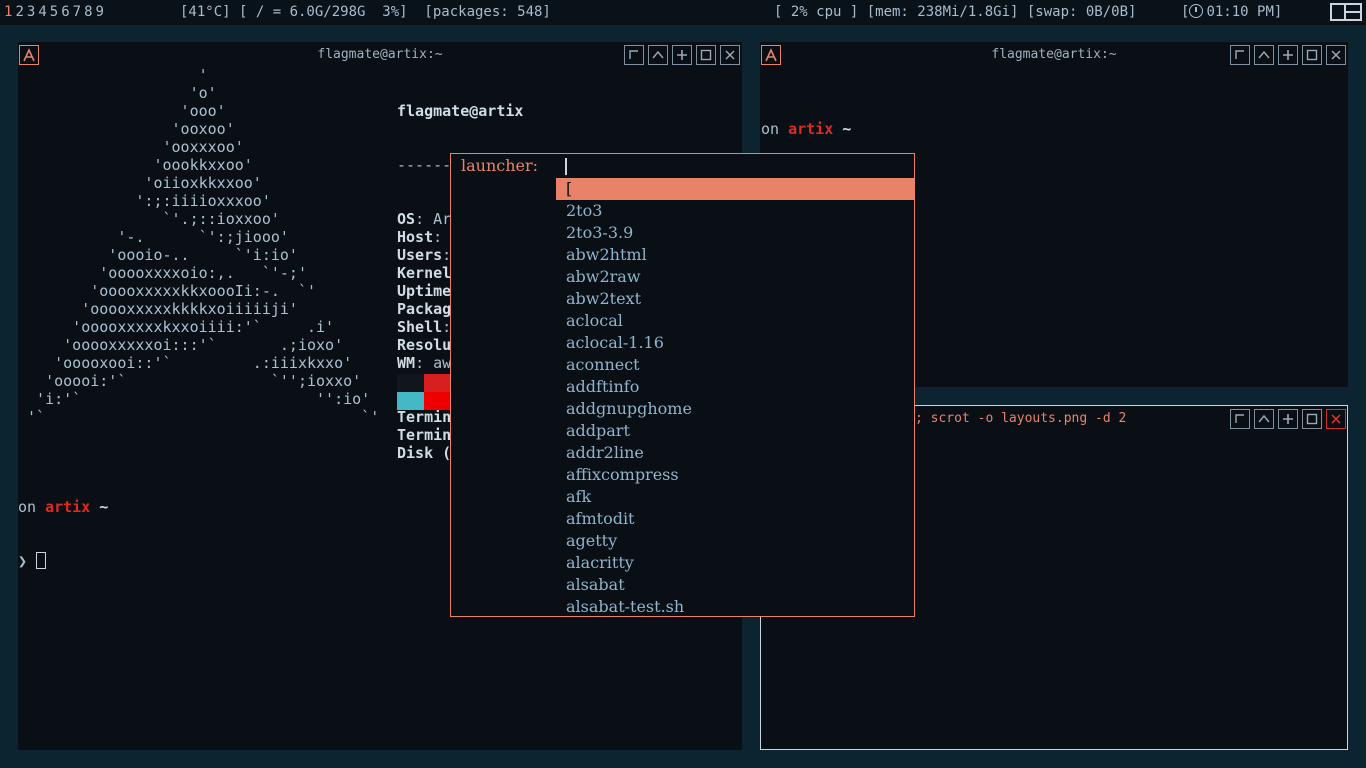  What do you see at coordinates (500, 165) in the screenshot?
I see `launcher-prompt: launcher:` at bounding box center [500, 165].